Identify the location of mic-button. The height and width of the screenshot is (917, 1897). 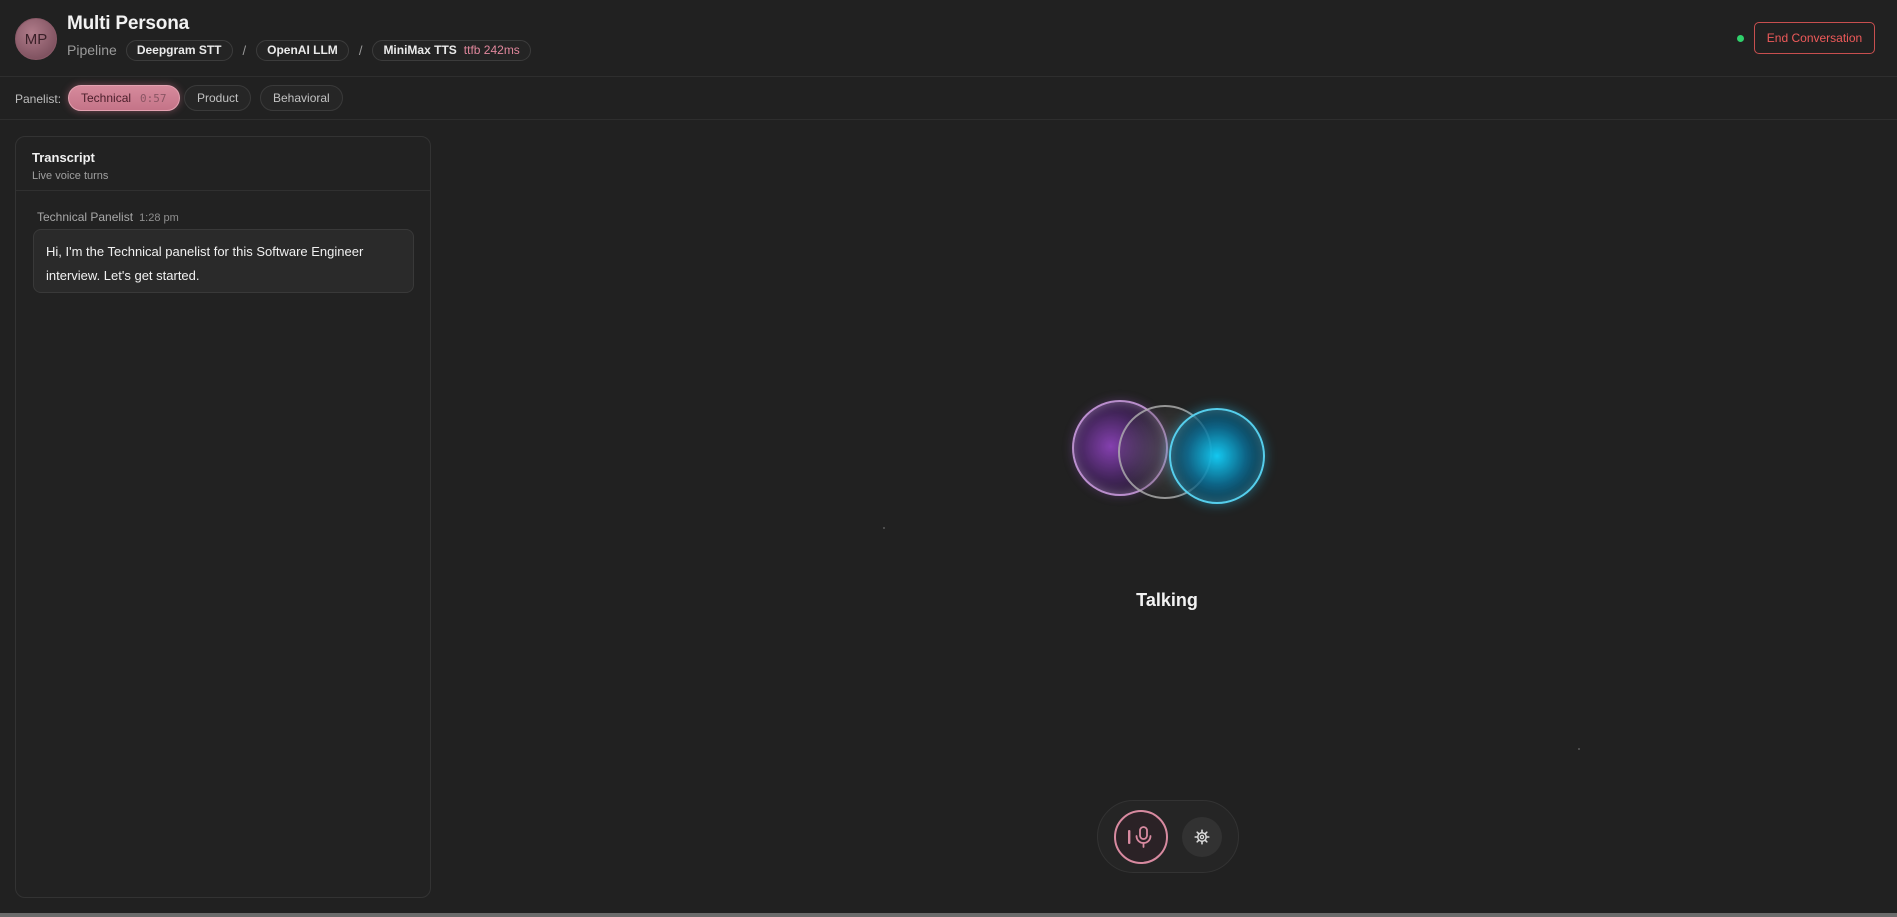
(1141, 837).